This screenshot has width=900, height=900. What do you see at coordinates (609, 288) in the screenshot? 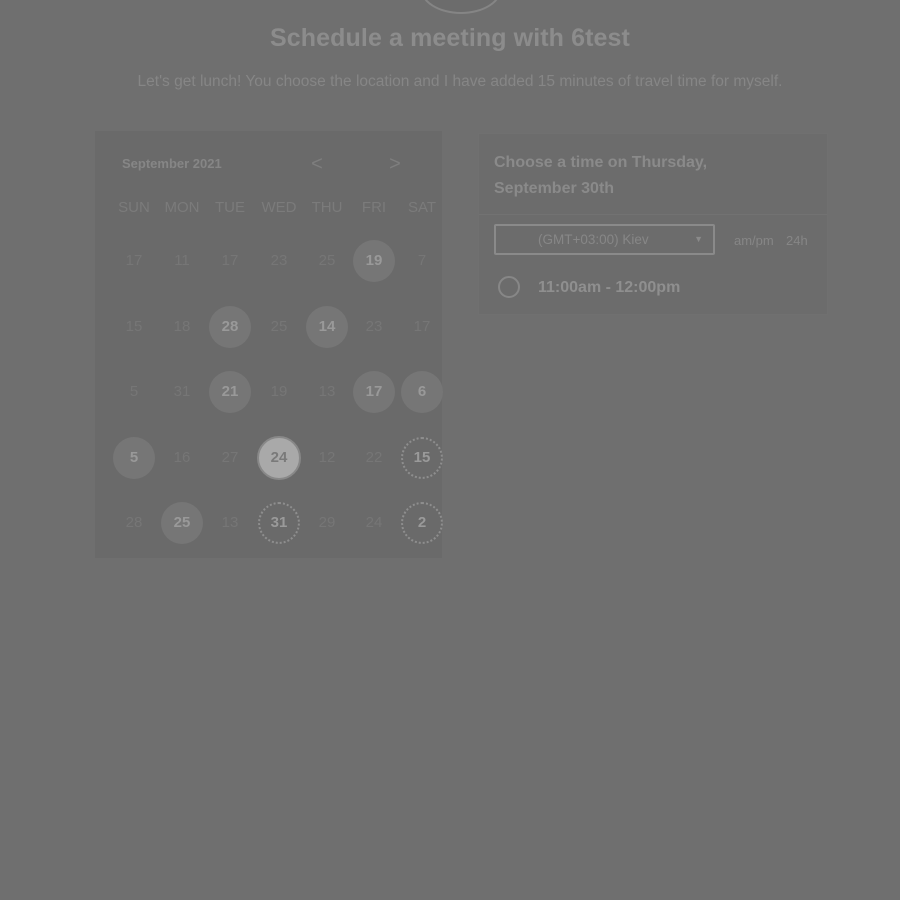
I see `time-slot-label: 11:00am - 12:00pm` at bounding box center [609, 288].